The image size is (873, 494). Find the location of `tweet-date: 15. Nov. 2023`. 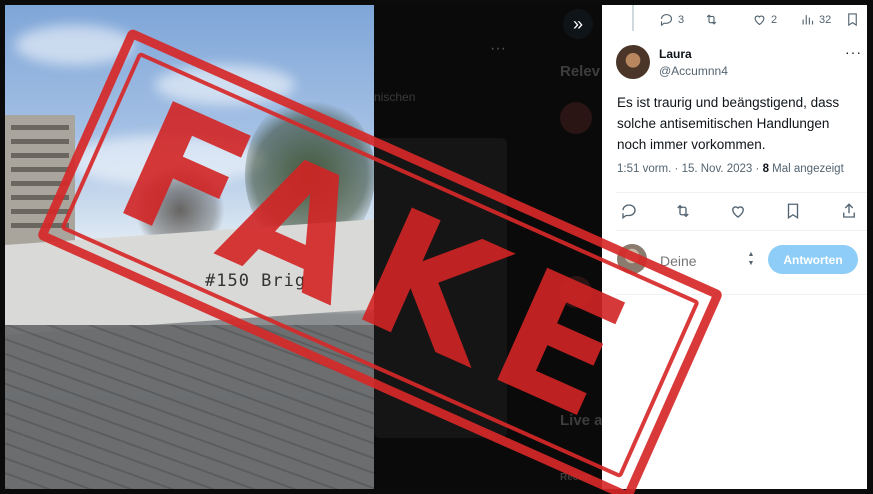

tweet-date: 15. Nov. 2023 is located at coordinates (717, 169).